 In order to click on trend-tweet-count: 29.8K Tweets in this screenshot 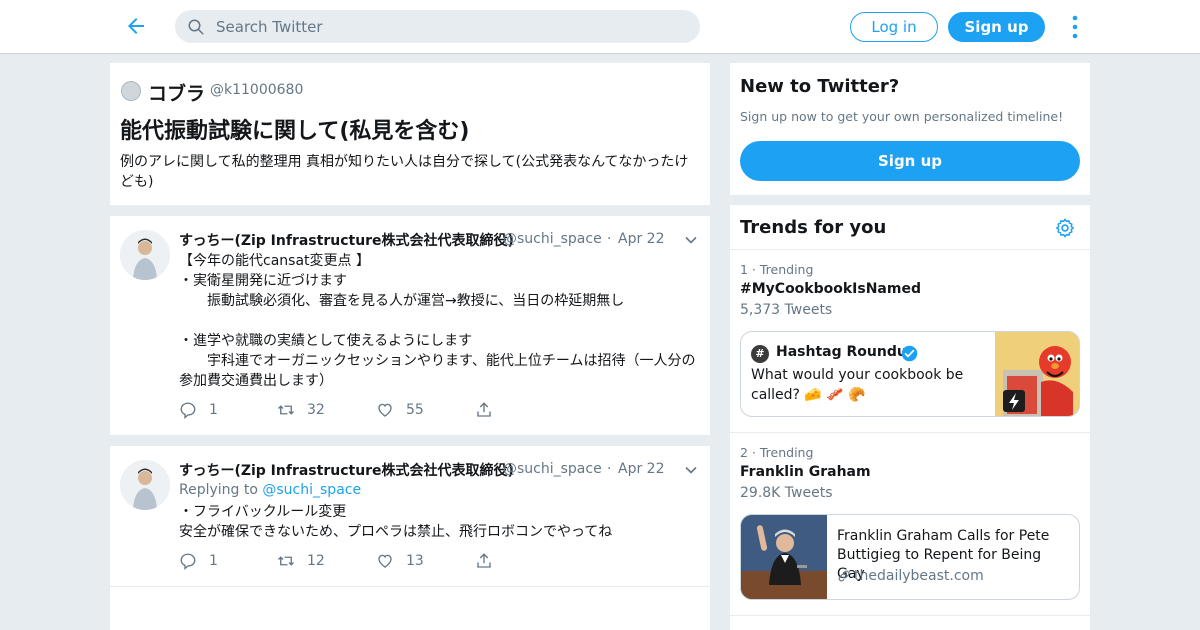, I will do `click(786, 493)`.